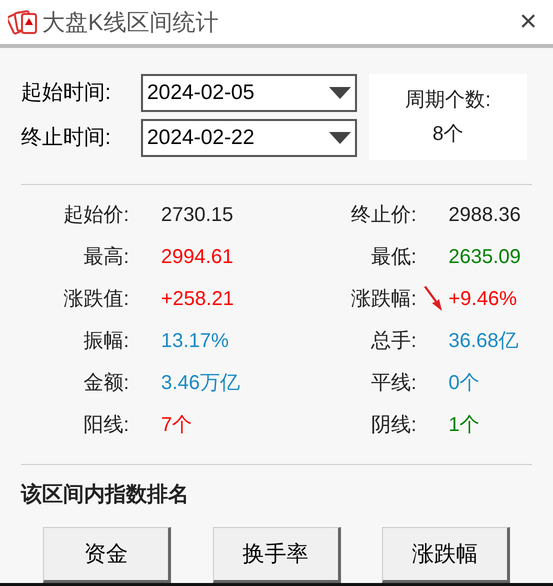  Describe the element at coordinates (276, 554) in the screenshot. I see `ranking-button: 换手率` at that location.